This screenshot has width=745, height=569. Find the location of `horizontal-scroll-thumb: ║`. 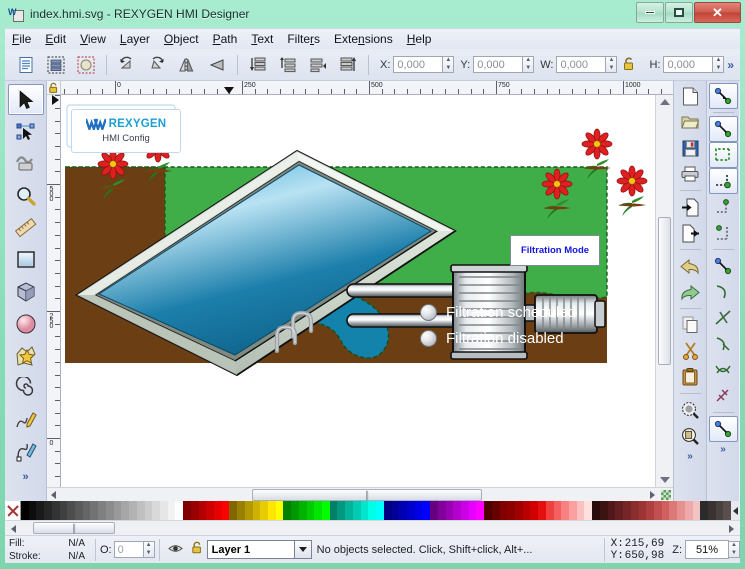

horizontal-scroll-thumb: ║ is located at coordinates (367, 495).